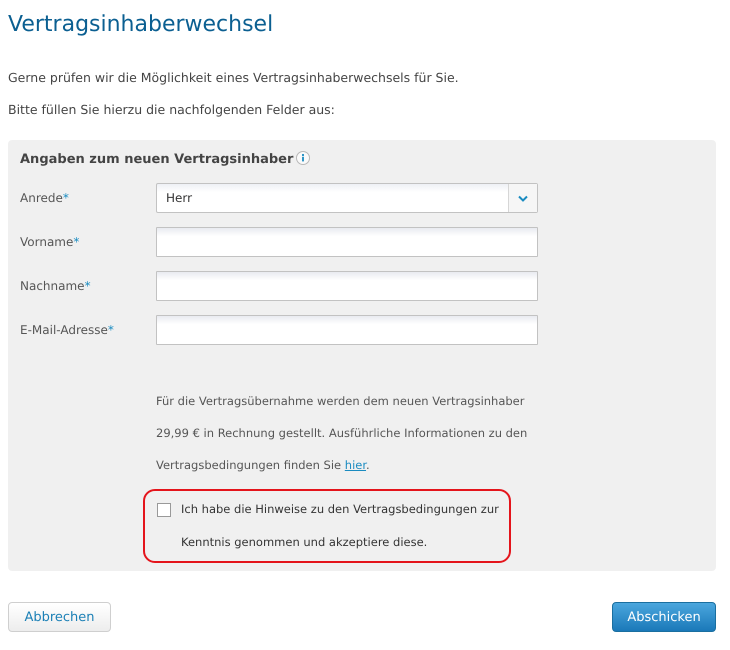 The width and height of the screenshot is (730, 650). What do you see at coordinates (47, 242) in the screenshot?
I see `field-label: Vorname` at bounding box center [47, 242].